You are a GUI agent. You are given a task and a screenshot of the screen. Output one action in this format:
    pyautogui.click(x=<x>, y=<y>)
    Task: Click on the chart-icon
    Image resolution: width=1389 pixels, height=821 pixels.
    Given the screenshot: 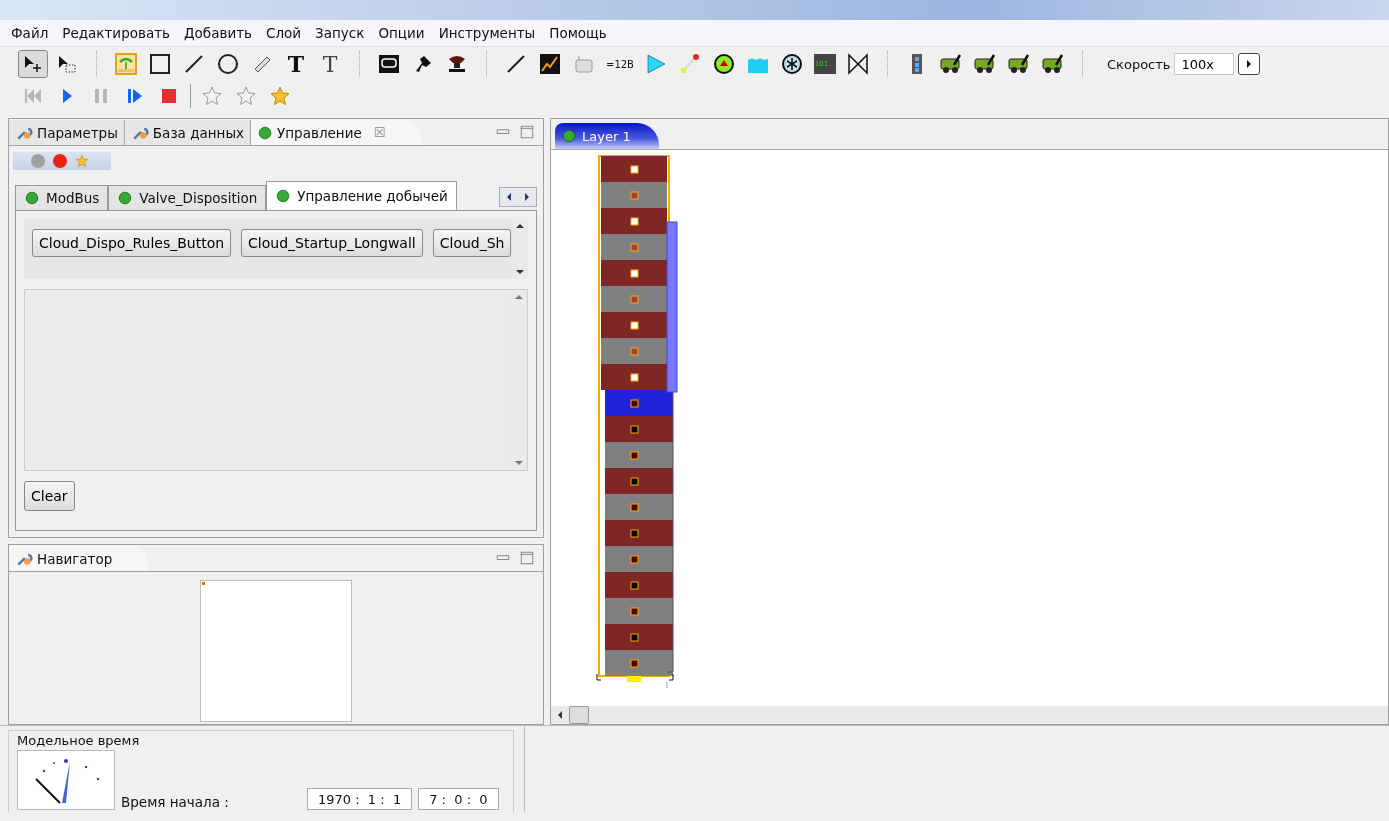 What is the action you would take?
    pyautogui.click(x=550, y=64)
    